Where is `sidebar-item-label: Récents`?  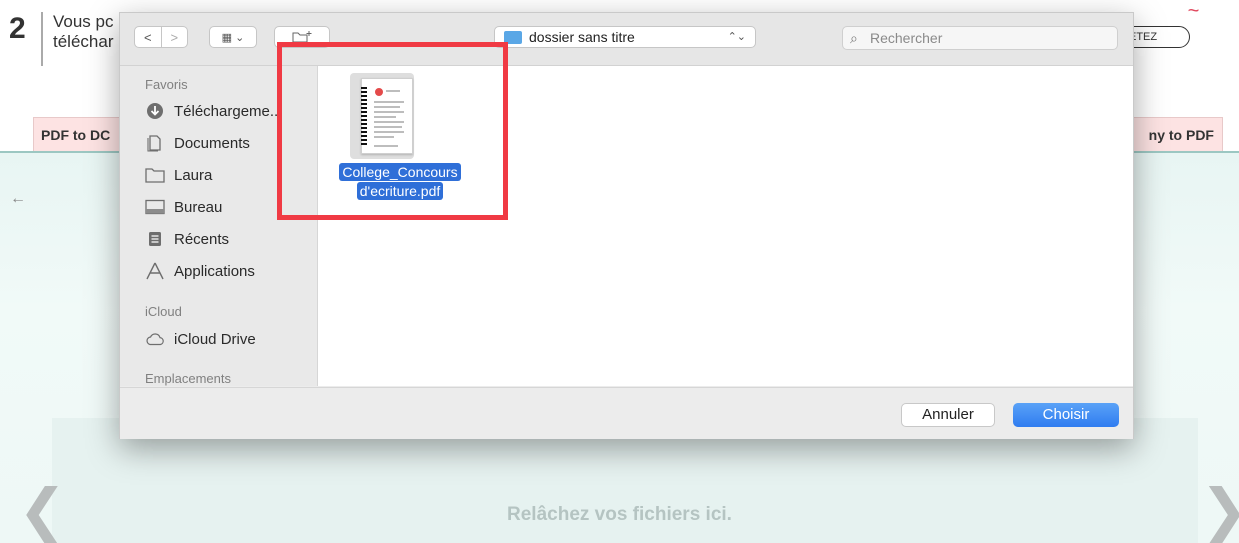
sidebar-item-label: Récents is located at coordinates (202, 239).